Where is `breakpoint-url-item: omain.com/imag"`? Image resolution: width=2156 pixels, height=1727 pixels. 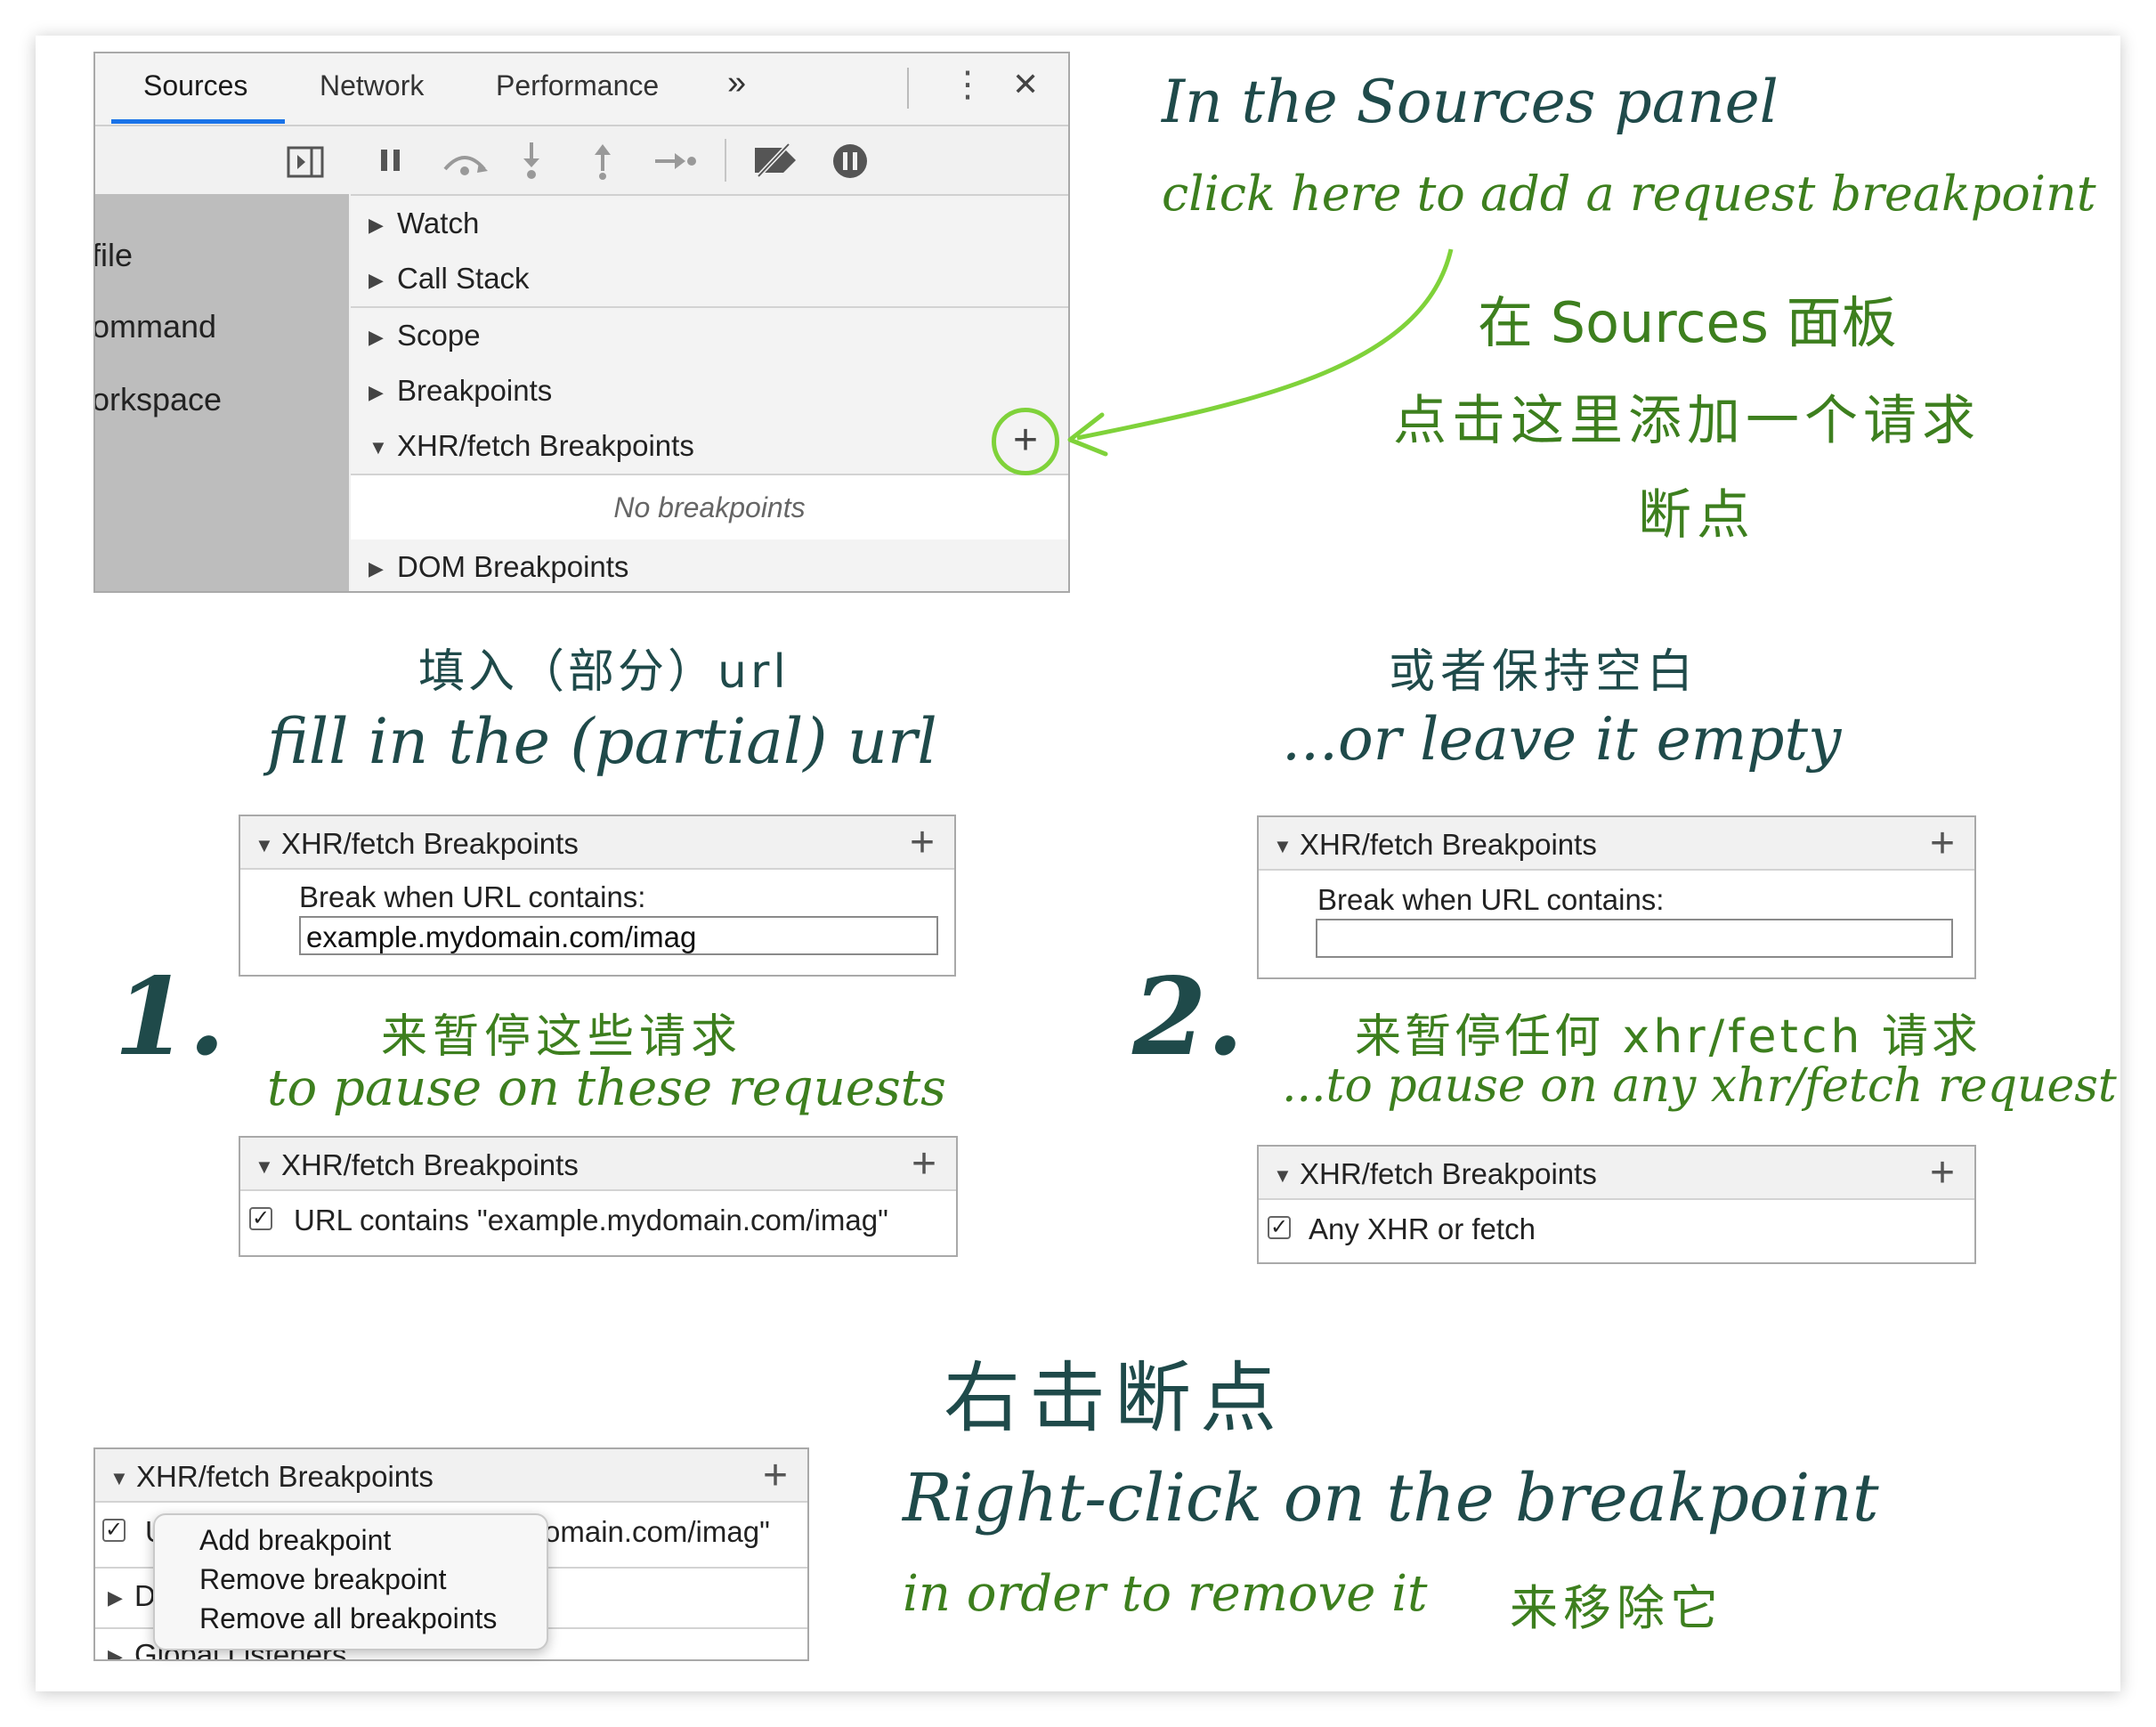 breakpoint-url-item: omain.com/imag" is located at coordinates (657, 1532).